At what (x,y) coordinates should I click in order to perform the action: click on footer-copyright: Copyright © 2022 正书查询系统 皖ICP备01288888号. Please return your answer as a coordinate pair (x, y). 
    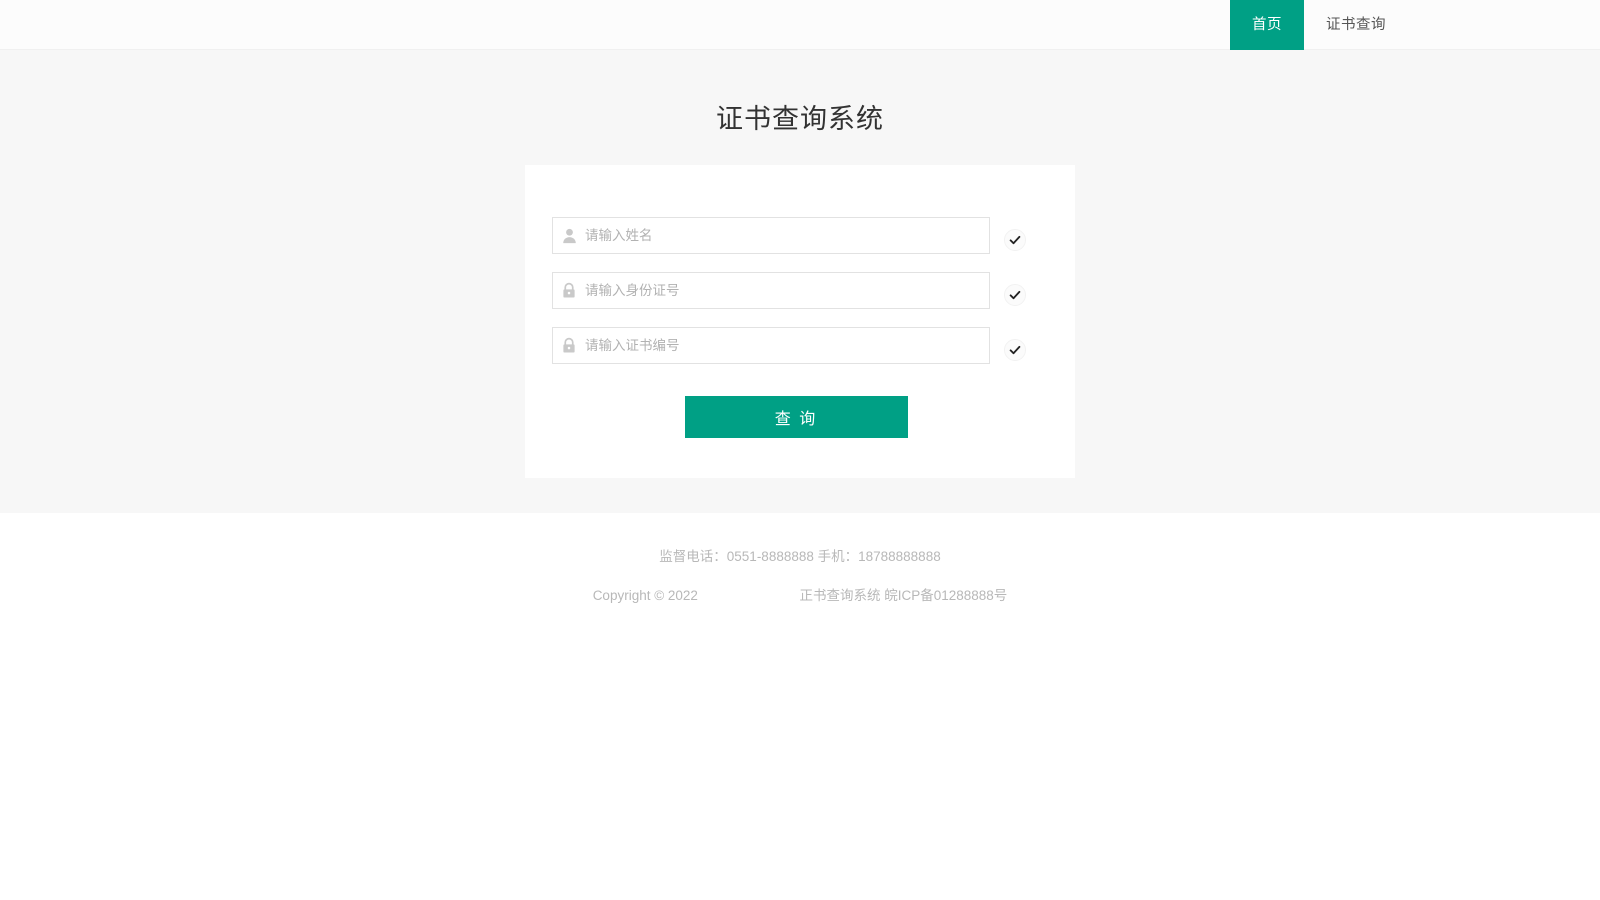
    Looking at the image, I should click on (800, 587).